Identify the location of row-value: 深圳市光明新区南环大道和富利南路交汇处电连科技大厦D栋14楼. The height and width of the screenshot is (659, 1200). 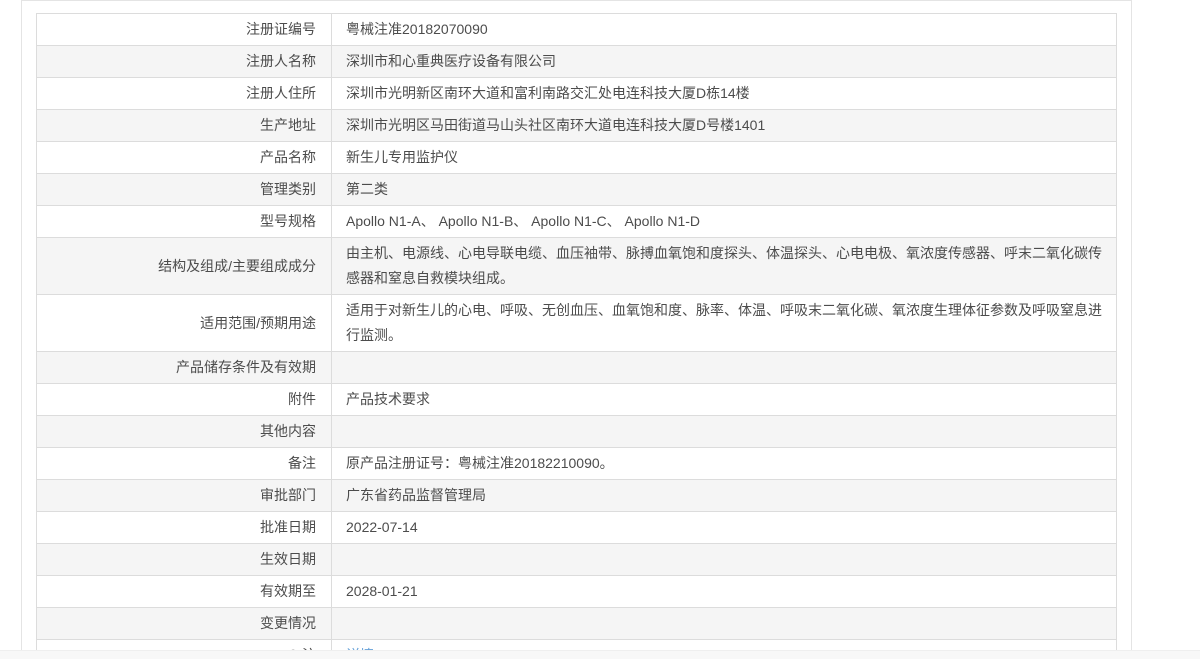
(724, 93).